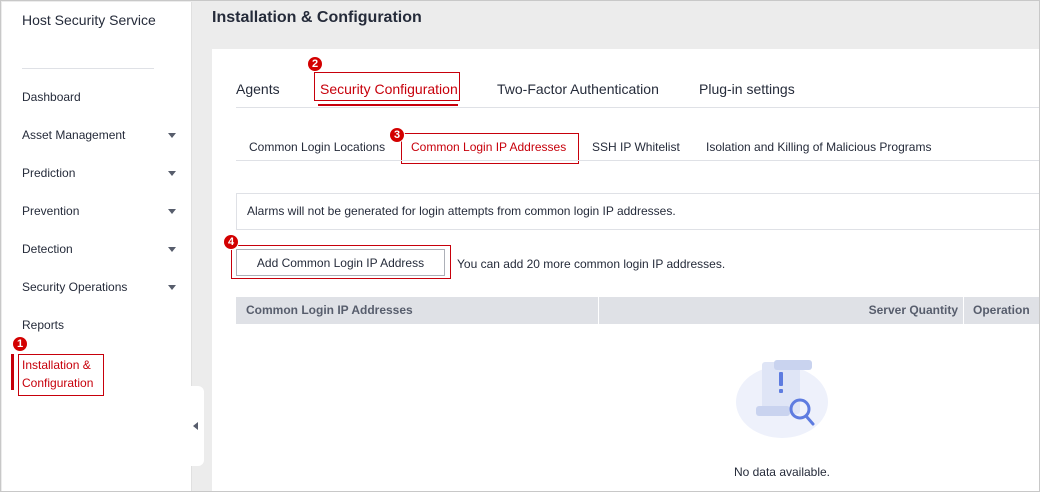 The width and height of the screenshot is (1040, 492). Describe the element at coordinates (75, 287) in the screenshot. I see `sidebar-item-label: Security Operations` at that location.